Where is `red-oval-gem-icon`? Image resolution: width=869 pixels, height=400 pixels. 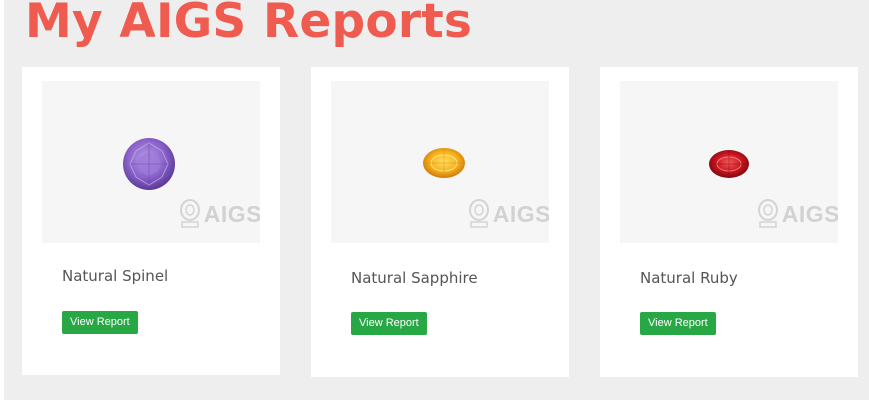 red-oval-gem-icon is located at coordinates (729, 164).